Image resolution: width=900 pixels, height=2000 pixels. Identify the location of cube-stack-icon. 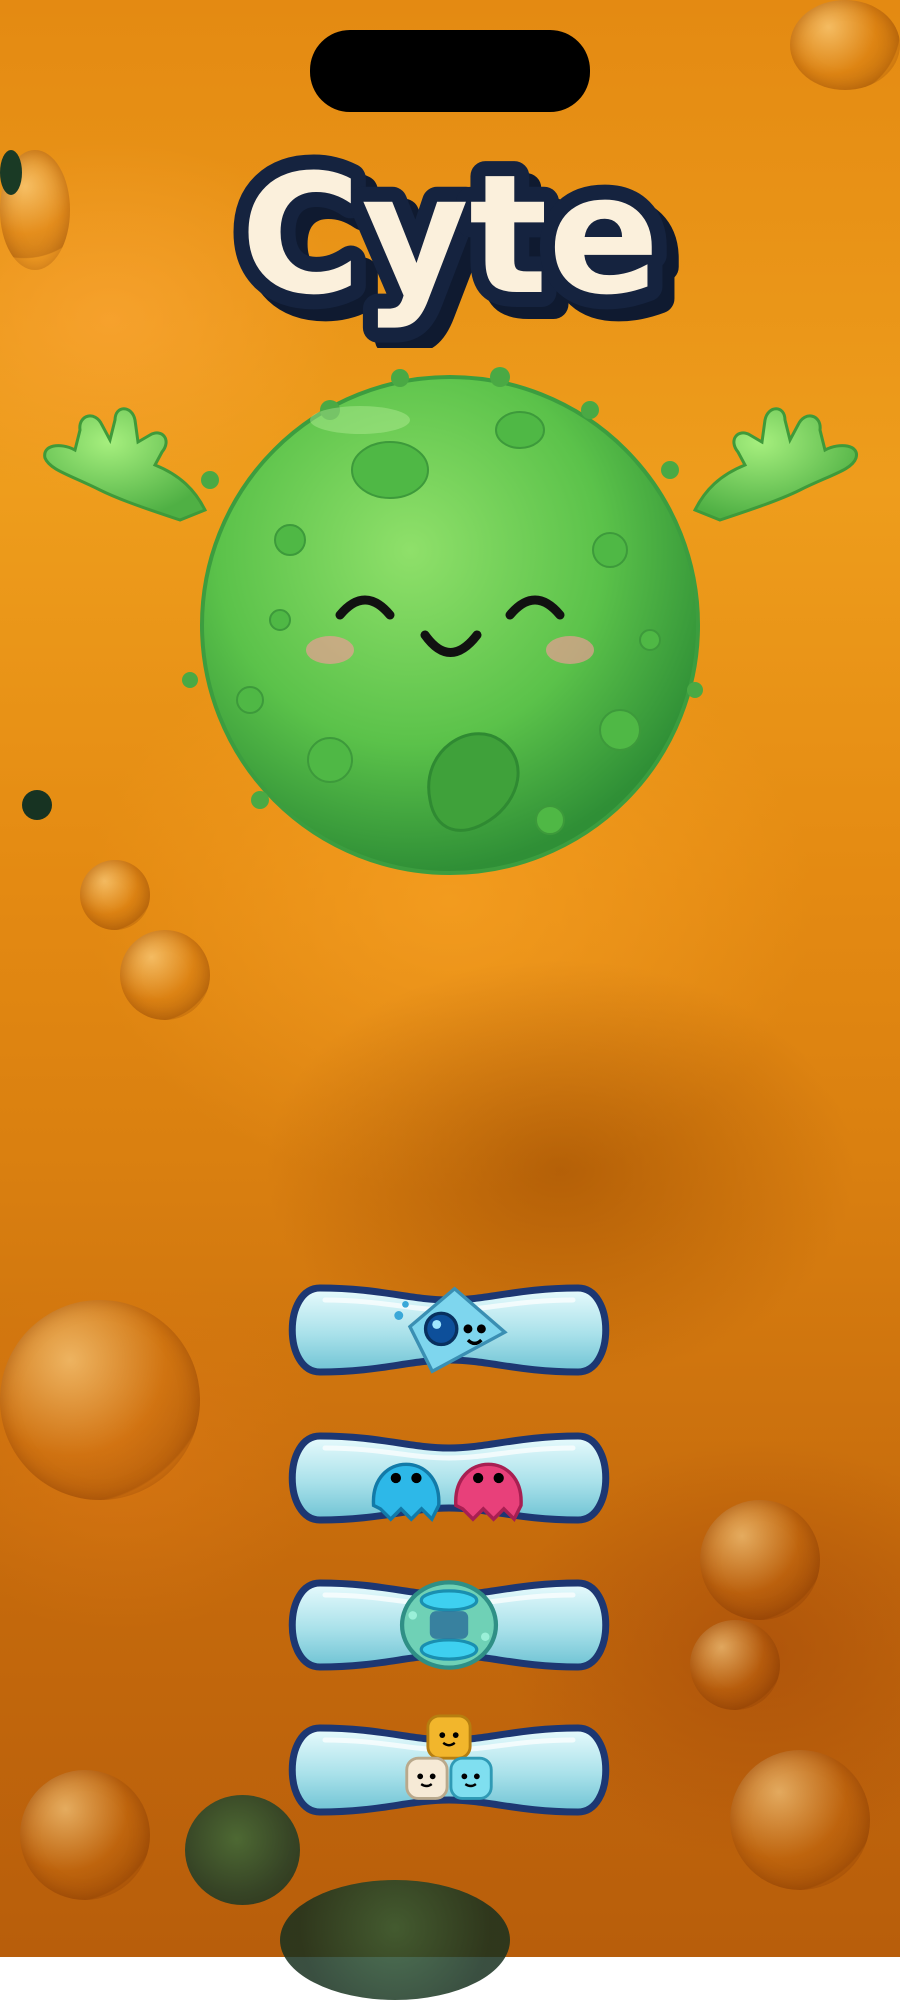
(449, 1757).